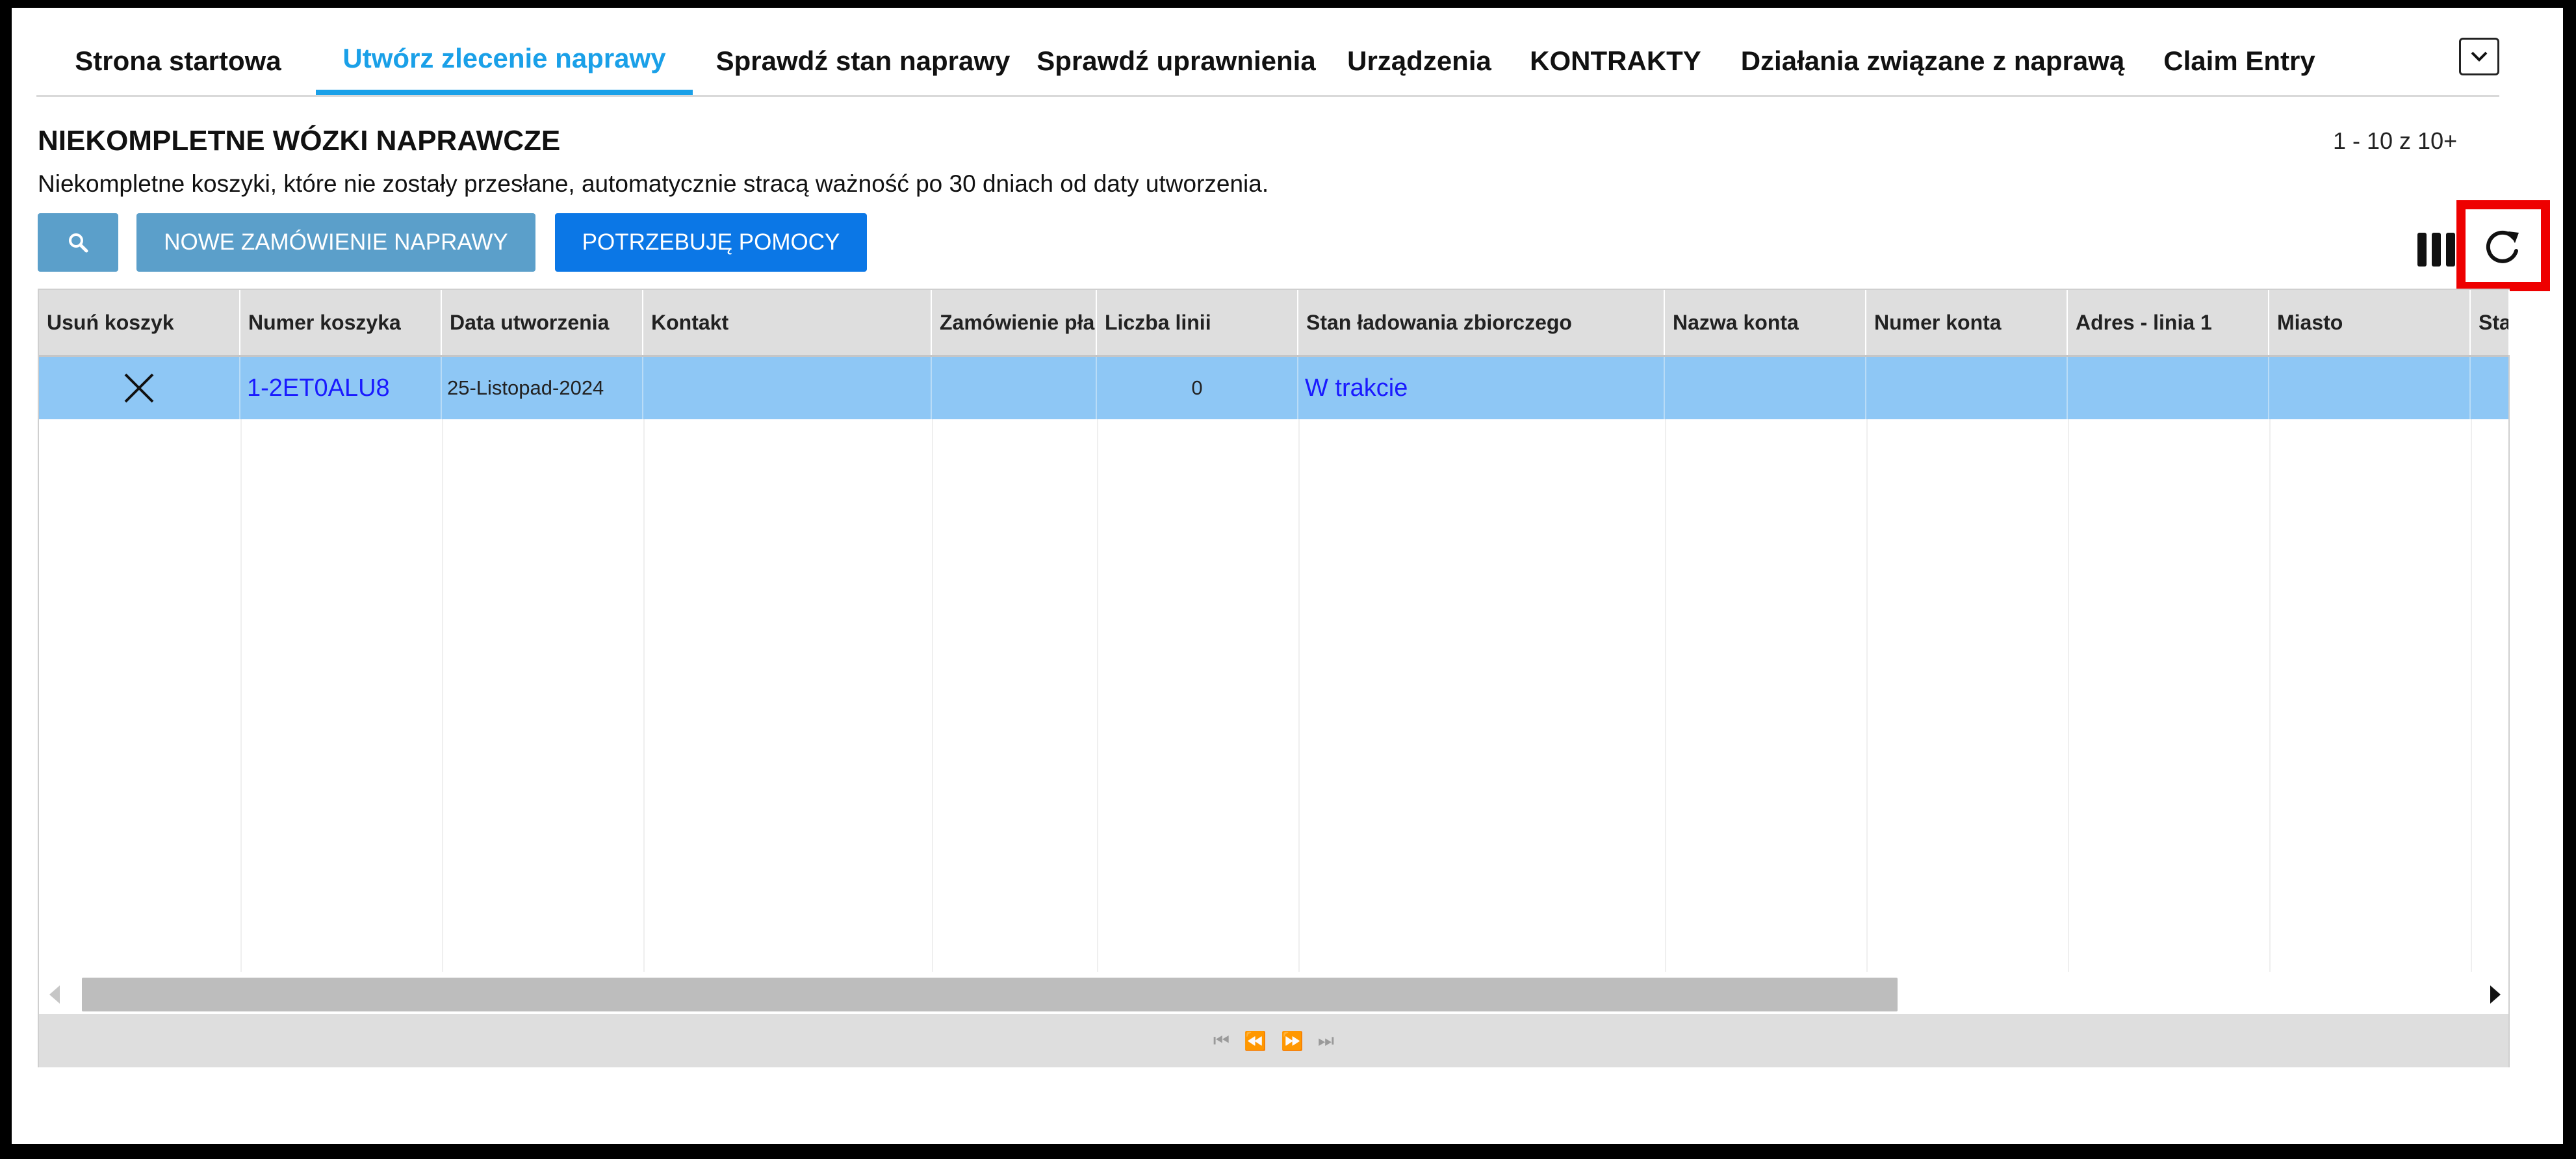  I want to click on bulk-status-link: W trakcie, so click(1481, 388).